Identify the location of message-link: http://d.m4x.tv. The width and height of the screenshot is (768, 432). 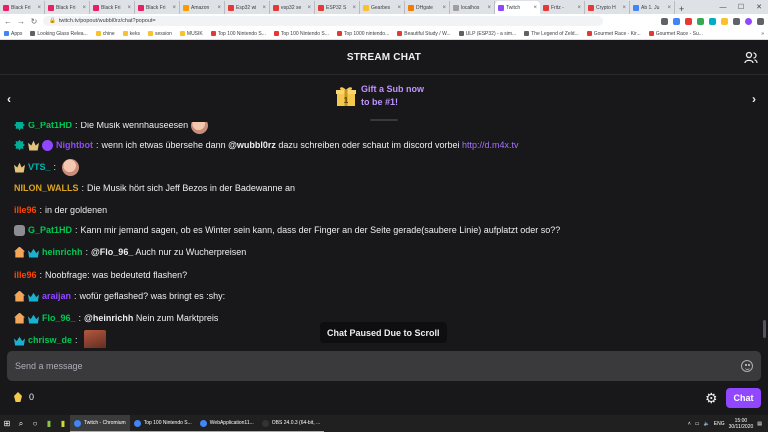
(490, 145).